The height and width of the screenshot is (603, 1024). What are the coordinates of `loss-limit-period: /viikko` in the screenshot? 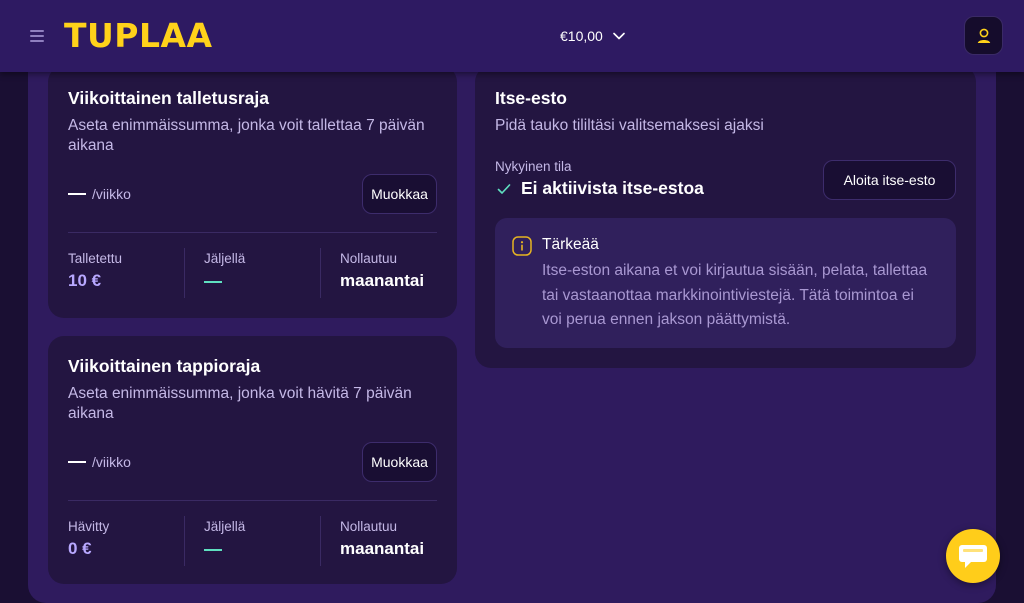 It's located at (111, 462).